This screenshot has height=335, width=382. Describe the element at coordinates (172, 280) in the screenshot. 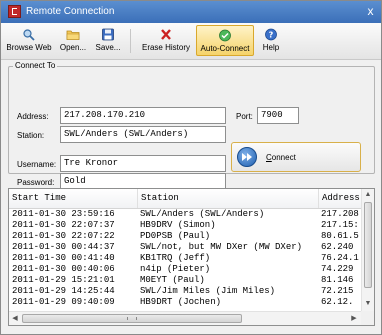

I see `row-station: M0EYT (Paul)` at that location.